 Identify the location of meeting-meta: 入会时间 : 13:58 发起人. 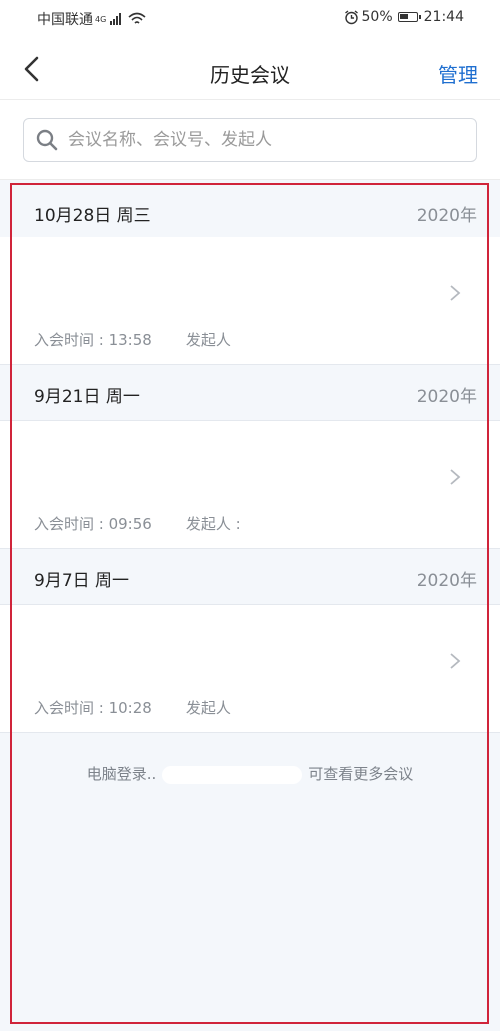
(132, 339).